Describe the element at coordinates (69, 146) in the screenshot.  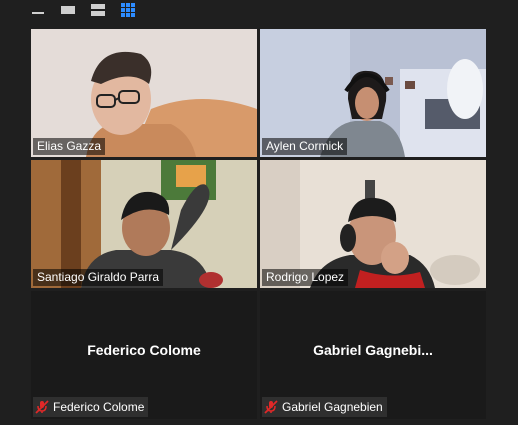
I see `participant-name: Elias Gazza` at that location.